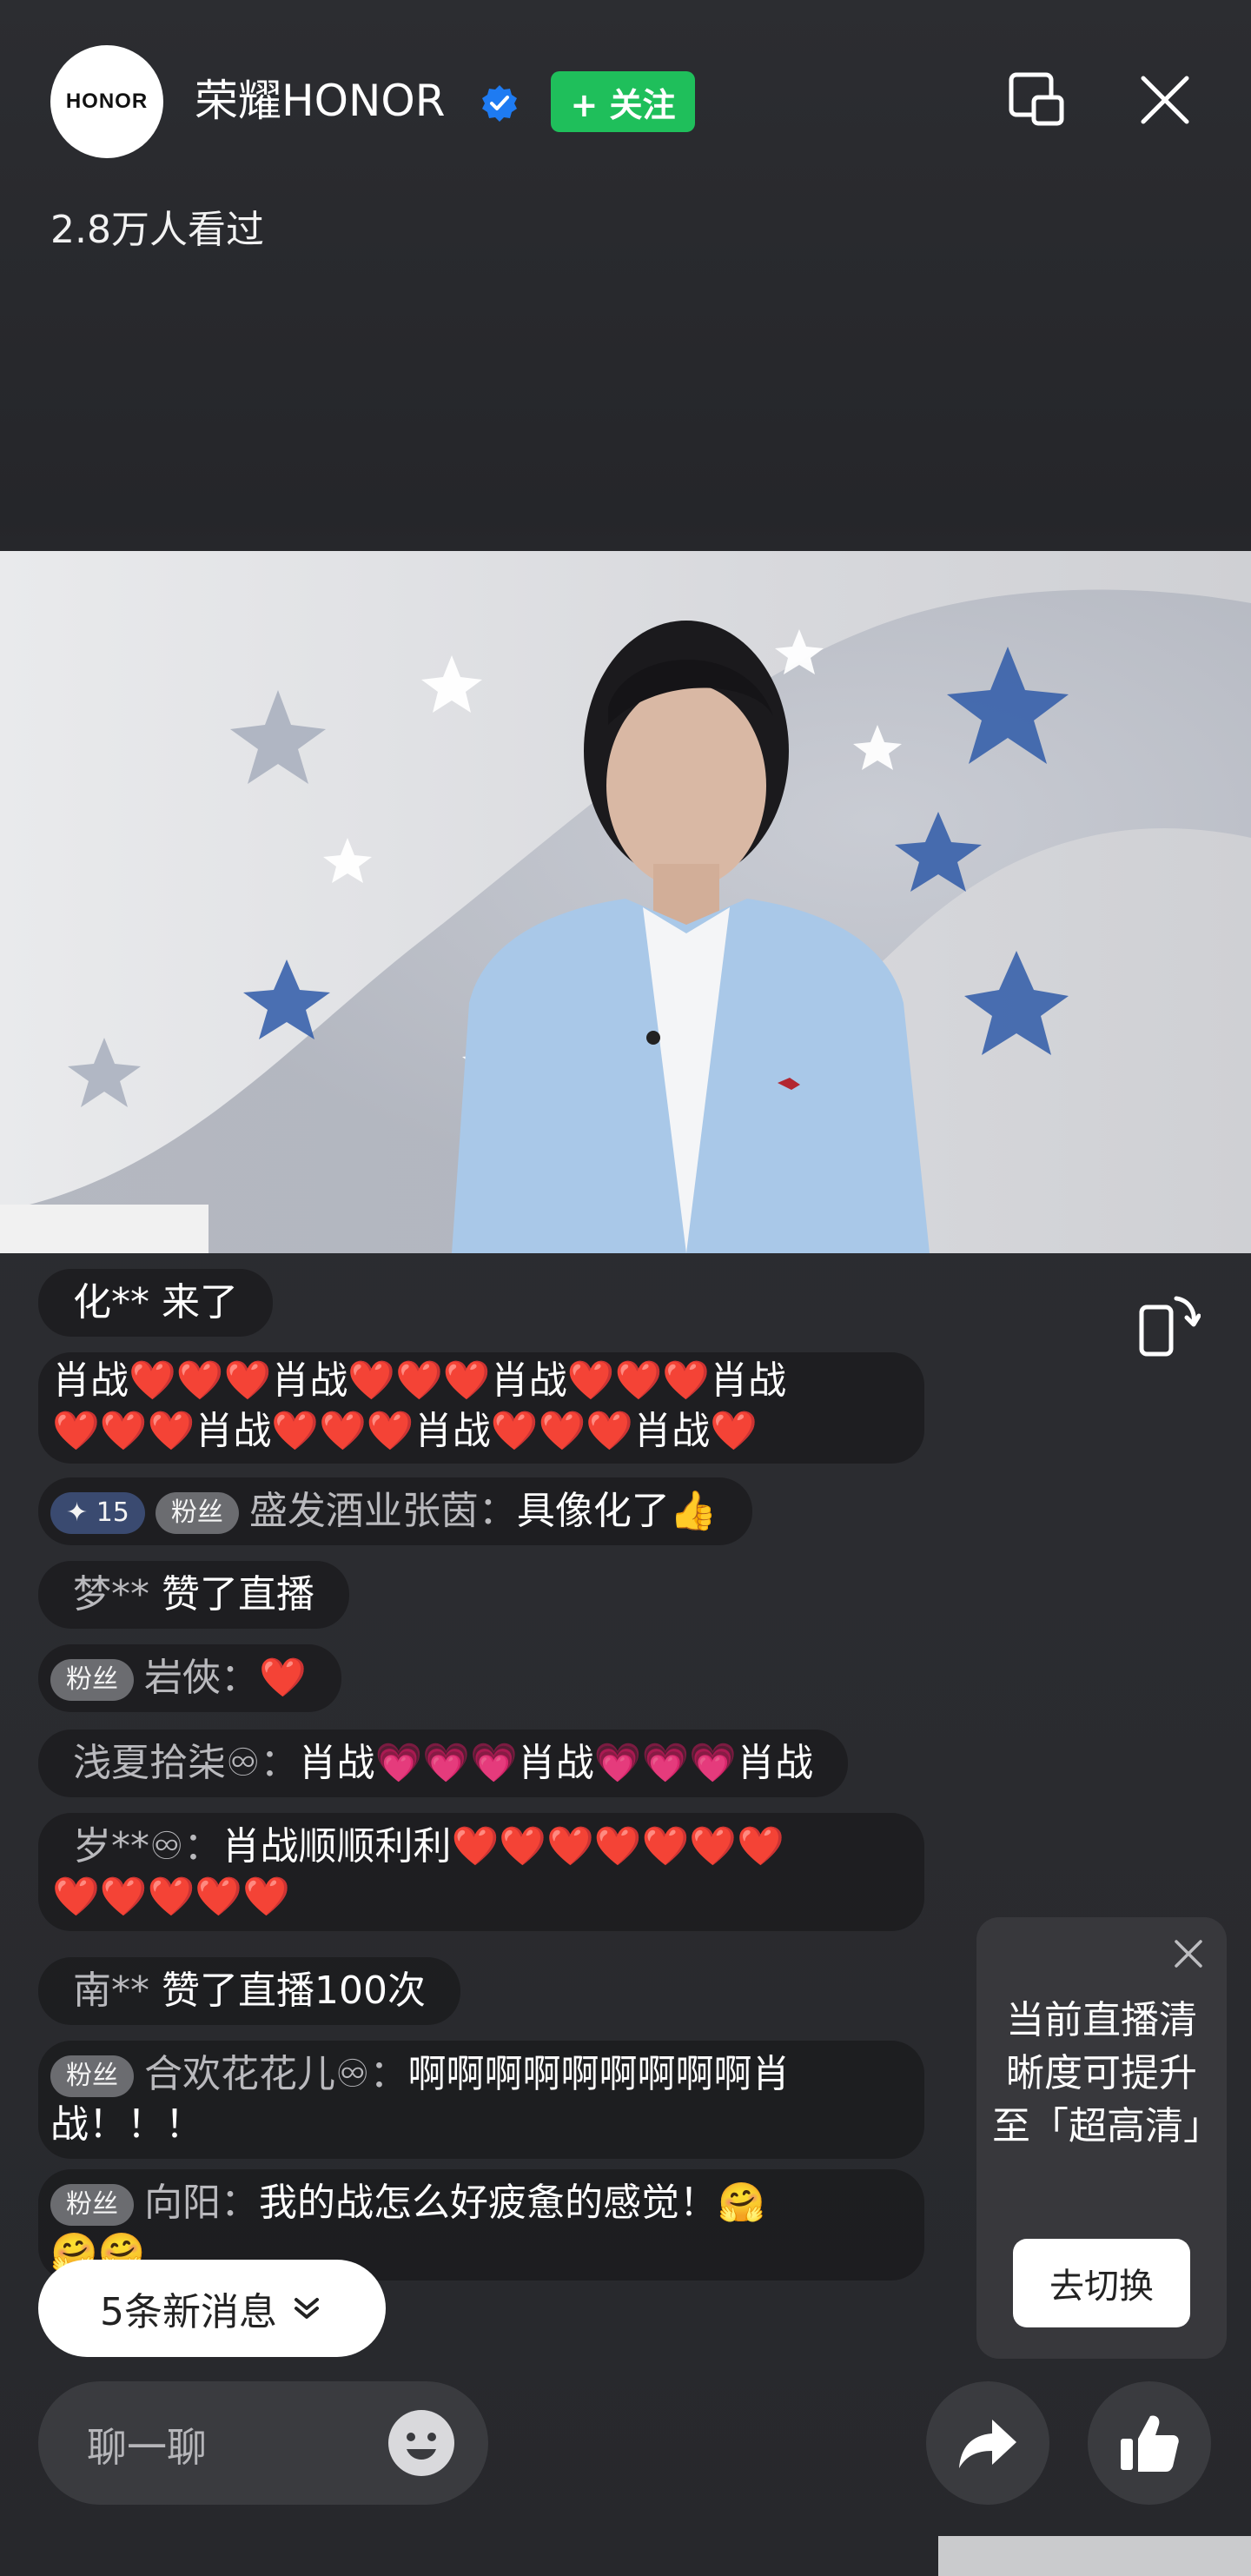  Describe the element at coordinates (238, 1594) in the screenshot. I see `message-text: 赞了直播` at that location.